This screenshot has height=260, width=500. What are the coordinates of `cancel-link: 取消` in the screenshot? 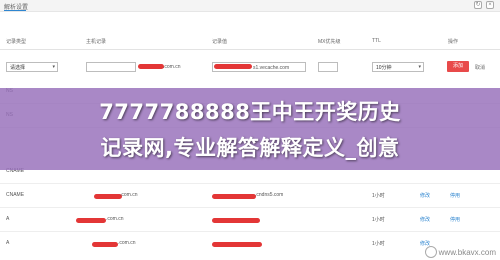 It's located at (480, 67).